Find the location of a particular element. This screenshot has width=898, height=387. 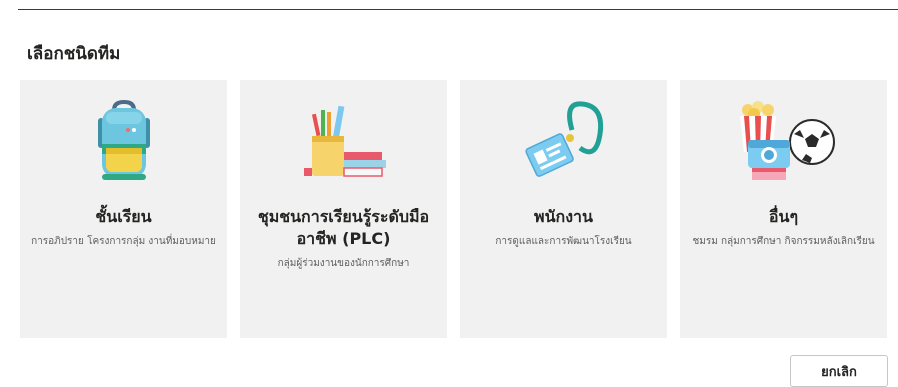

card-title: ชั้นเรียน is located at coordinates (123, 216).